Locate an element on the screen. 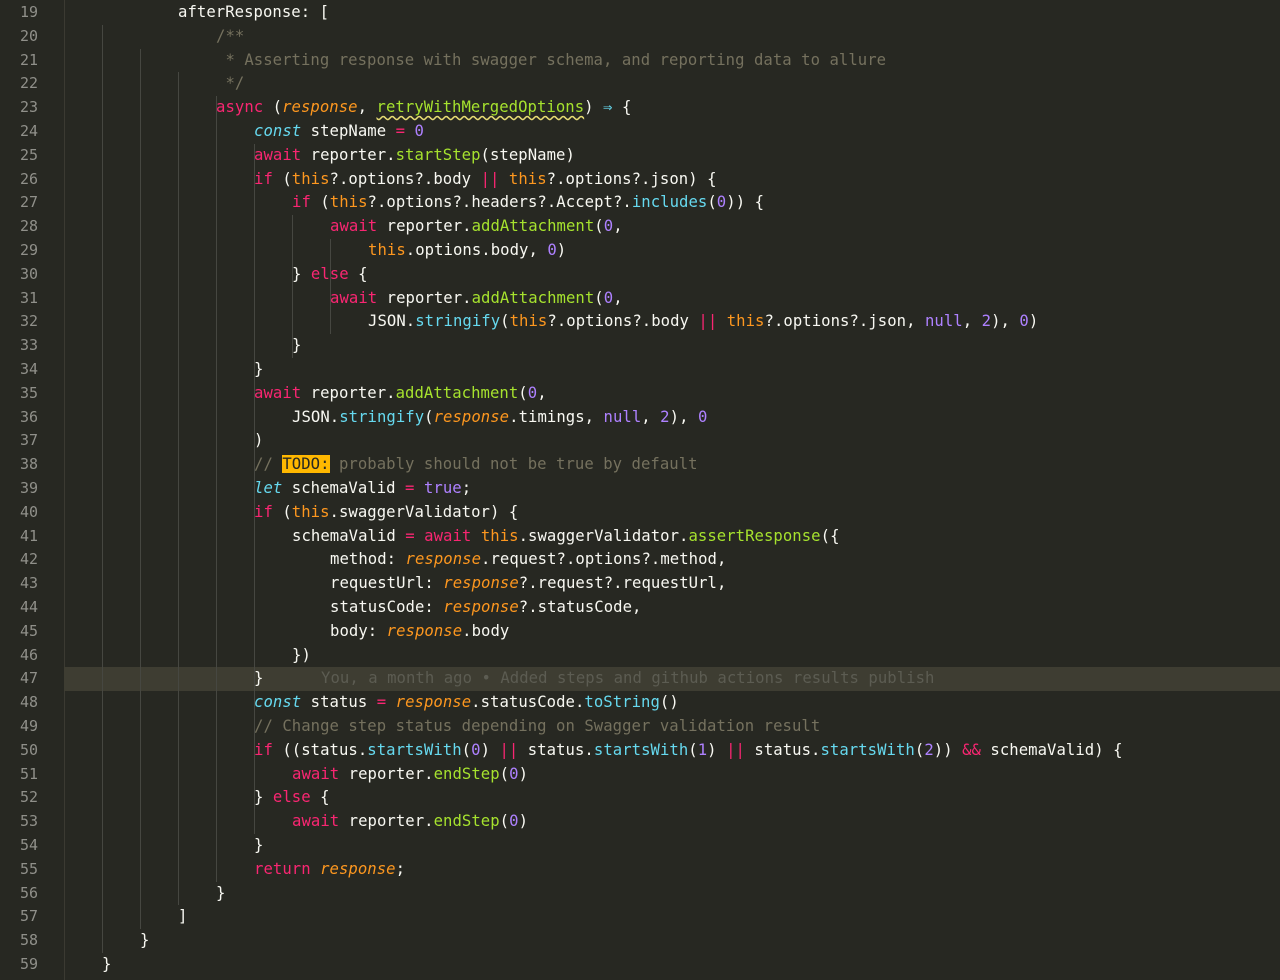 Image resolution: width=1280 pixels, height=980 pixels. line-number: 47 is located at coordinates (28, 678).